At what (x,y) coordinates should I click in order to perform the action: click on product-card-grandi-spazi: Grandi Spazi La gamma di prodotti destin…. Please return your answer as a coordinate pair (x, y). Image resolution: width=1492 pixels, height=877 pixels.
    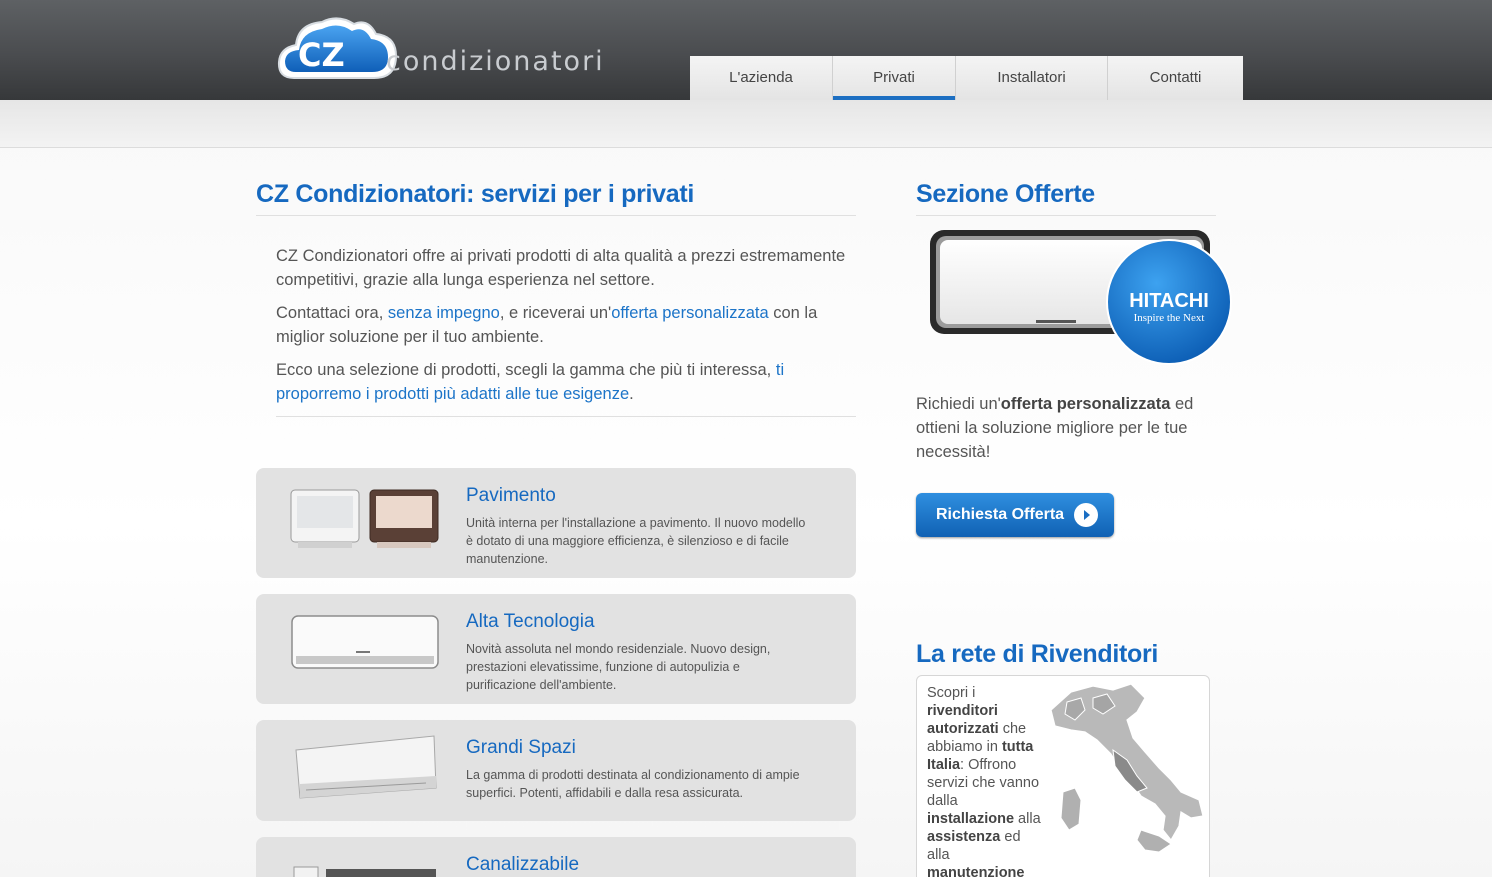
    Looking at the image, I should click on (556, 770).